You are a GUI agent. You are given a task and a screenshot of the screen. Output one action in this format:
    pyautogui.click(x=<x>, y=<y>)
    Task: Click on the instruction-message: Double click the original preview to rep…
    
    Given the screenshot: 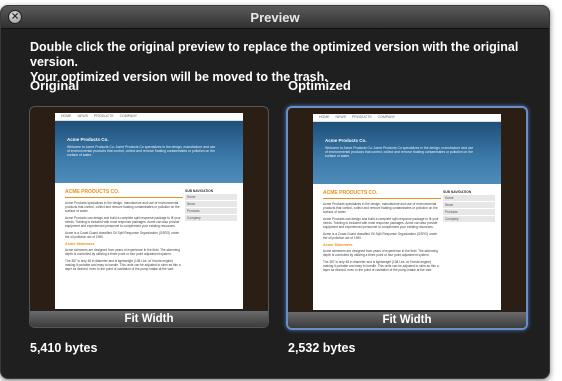 What is the action you would take?
    pyautogui.click(x=280, y=62)
    